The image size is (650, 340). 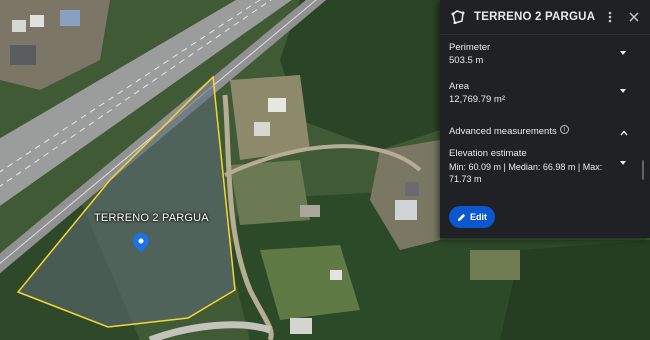 What do you see at coordinates (564, 130) in the screenshot?
I see `info-icon: i` at bounding box center [564, 130].